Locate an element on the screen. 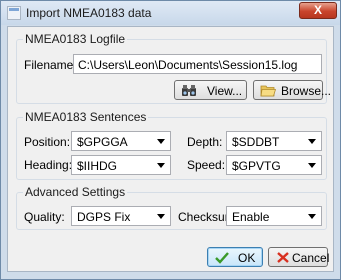 The width and height of the screenshot is (341, 280). advanced-group-legend: Advanced Settings is located at coordinates (75, 192).